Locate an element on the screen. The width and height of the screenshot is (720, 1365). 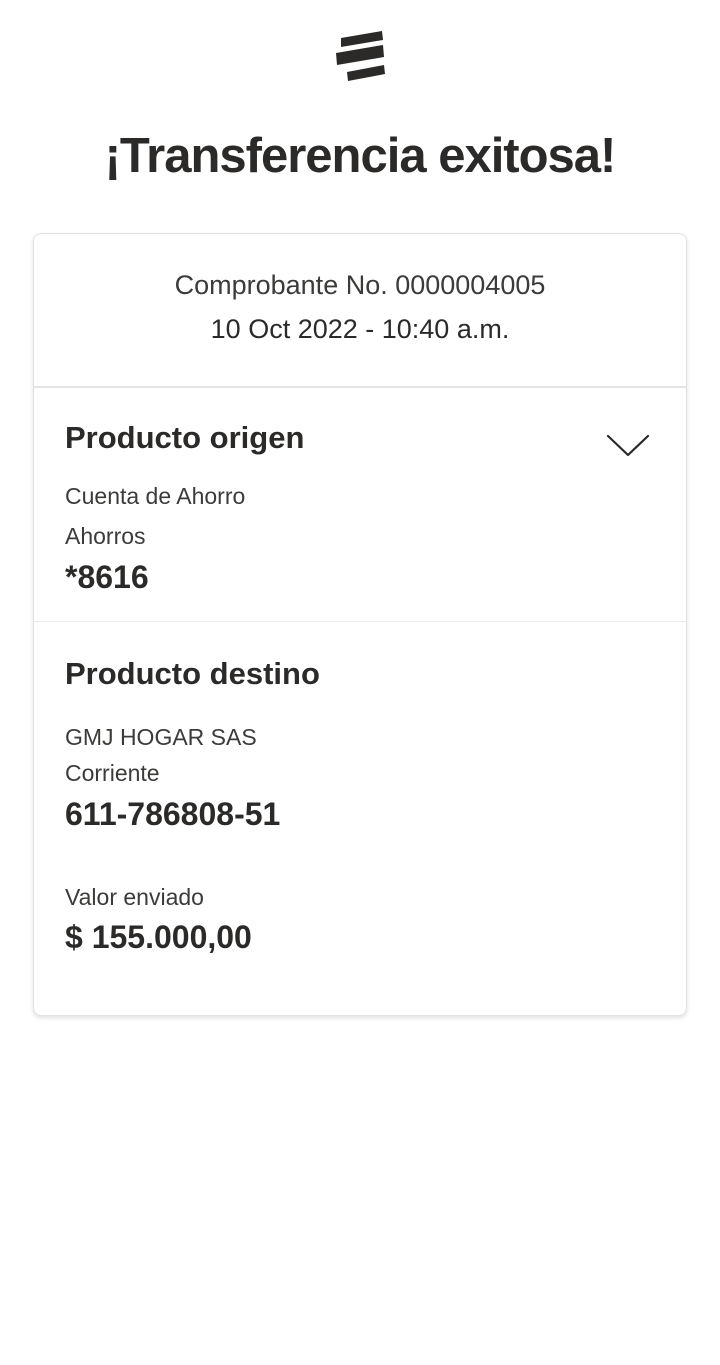
origin-account-number: *8616 is located at coordinates (107, 577).